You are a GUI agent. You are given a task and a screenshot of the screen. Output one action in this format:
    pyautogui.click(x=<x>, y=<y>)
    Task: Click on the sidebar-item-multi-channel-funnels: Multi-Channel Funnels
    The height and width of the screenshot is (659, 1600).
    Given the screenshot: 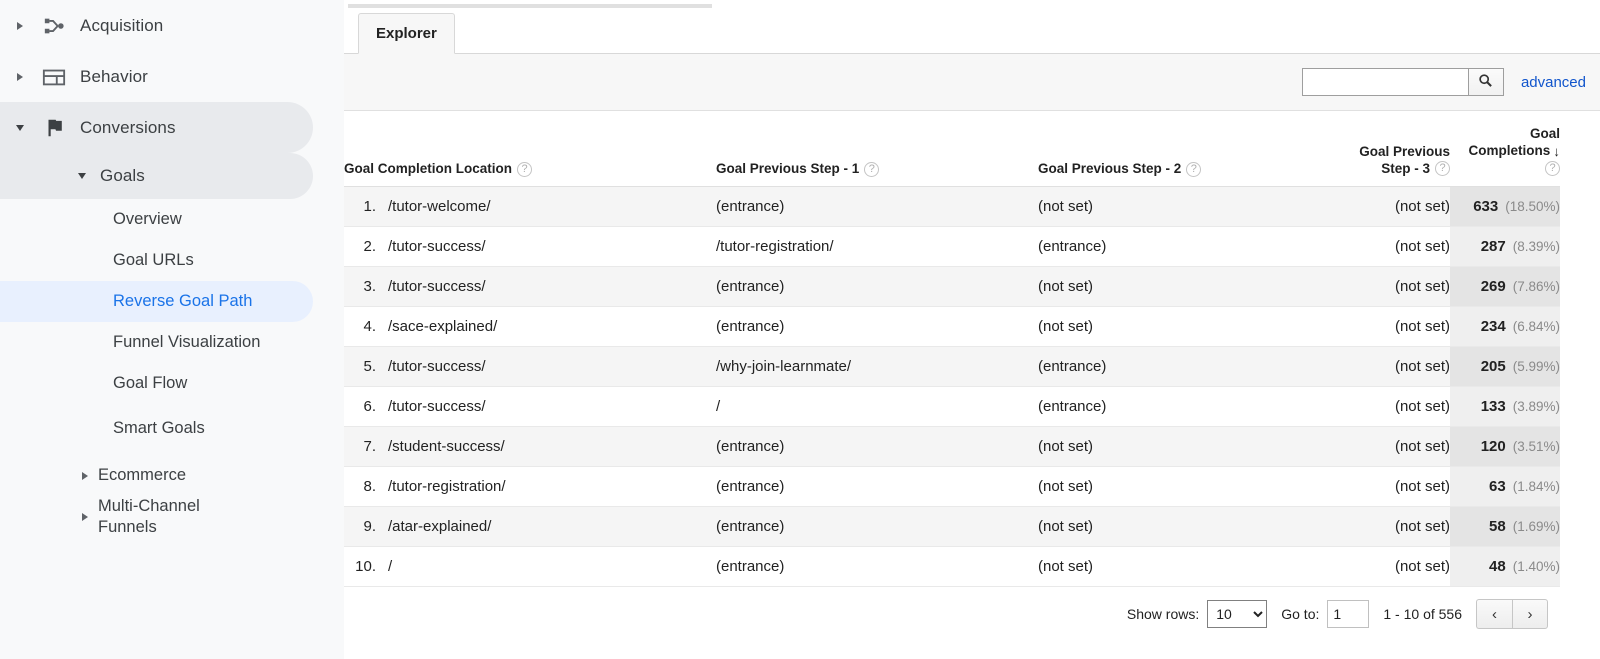 What is the action you would take?
    pyautogui.click(x=172, y=517)
    